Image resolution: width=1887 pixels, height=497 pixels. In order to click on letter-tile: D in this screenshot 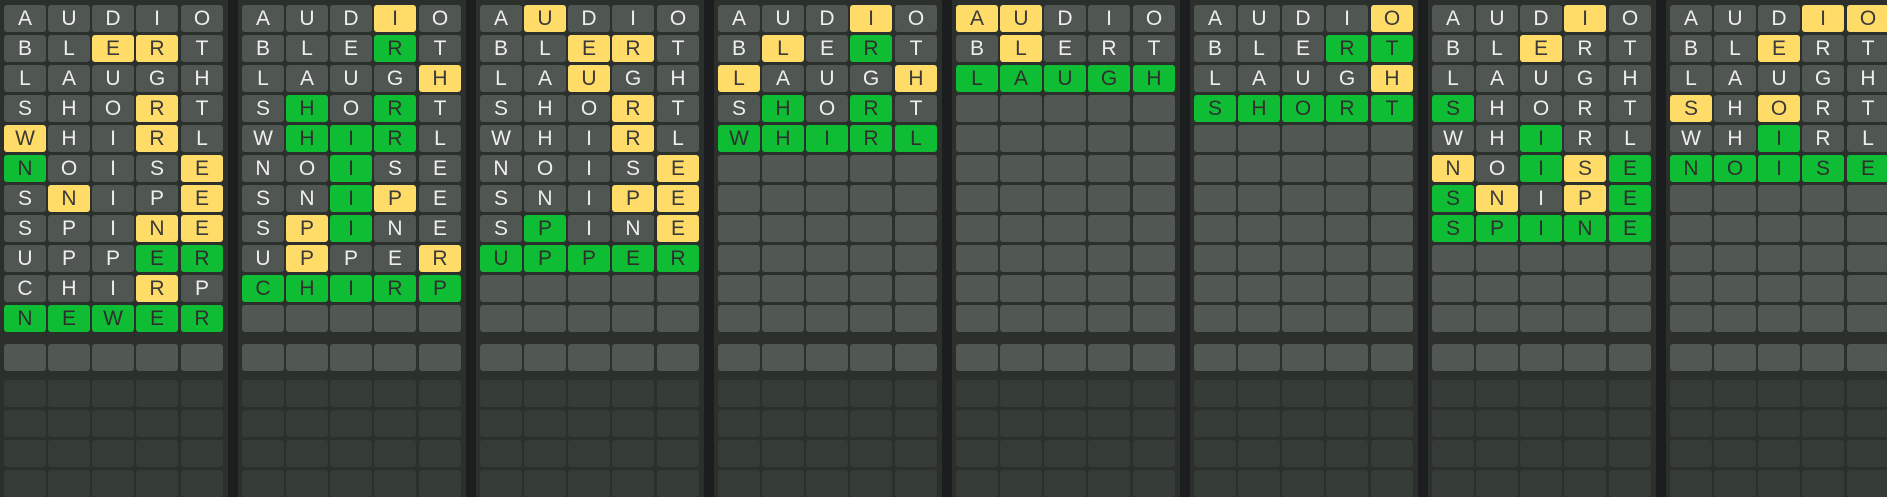, I will do `click(113, 18)`.